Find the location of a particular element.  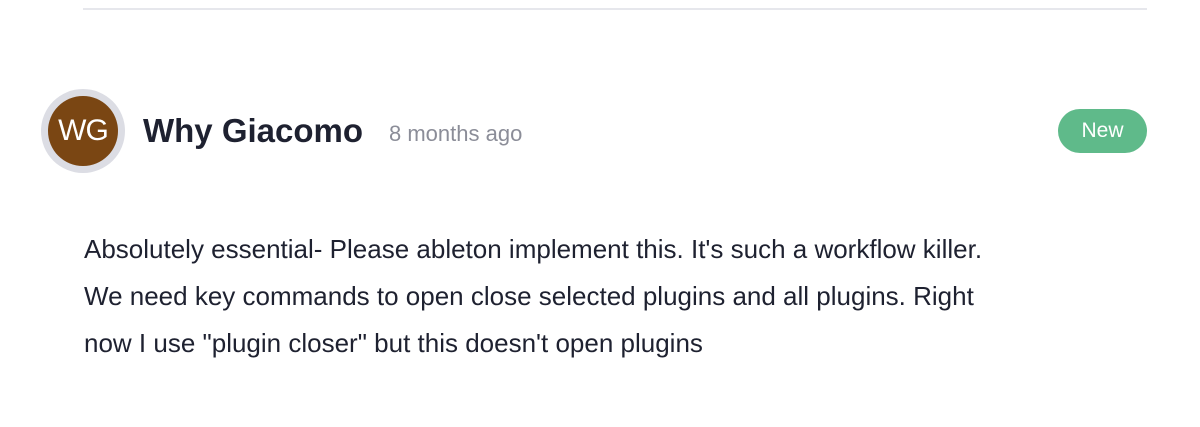

author-name: Why Giacomo is located at coordinates (253, 131).